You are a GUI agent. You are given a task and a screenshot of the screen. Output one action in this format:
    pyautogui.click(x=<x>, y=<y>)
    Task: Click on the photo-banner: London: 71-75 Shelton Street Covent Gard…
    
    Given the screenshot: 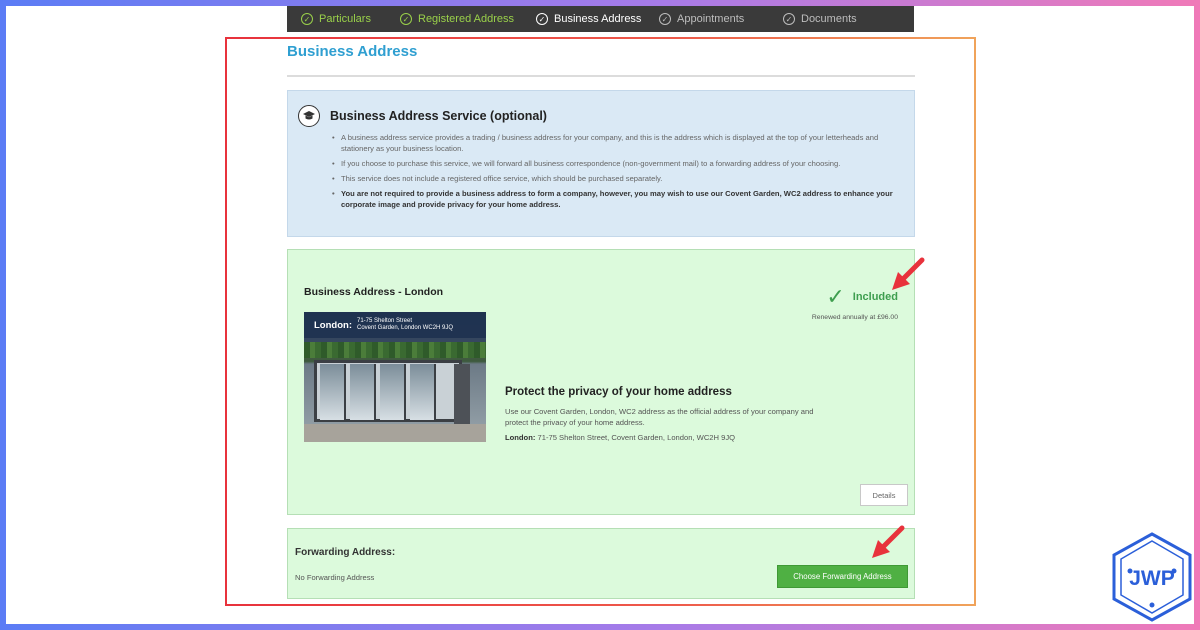 What is the action you would take?
    pyautogui.click(x=395, y=325)
    